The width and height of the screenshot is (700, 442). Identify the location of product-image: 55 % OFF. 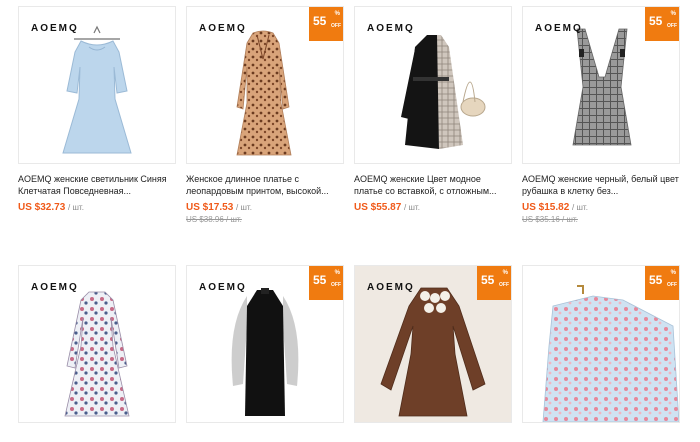
(601, 344).